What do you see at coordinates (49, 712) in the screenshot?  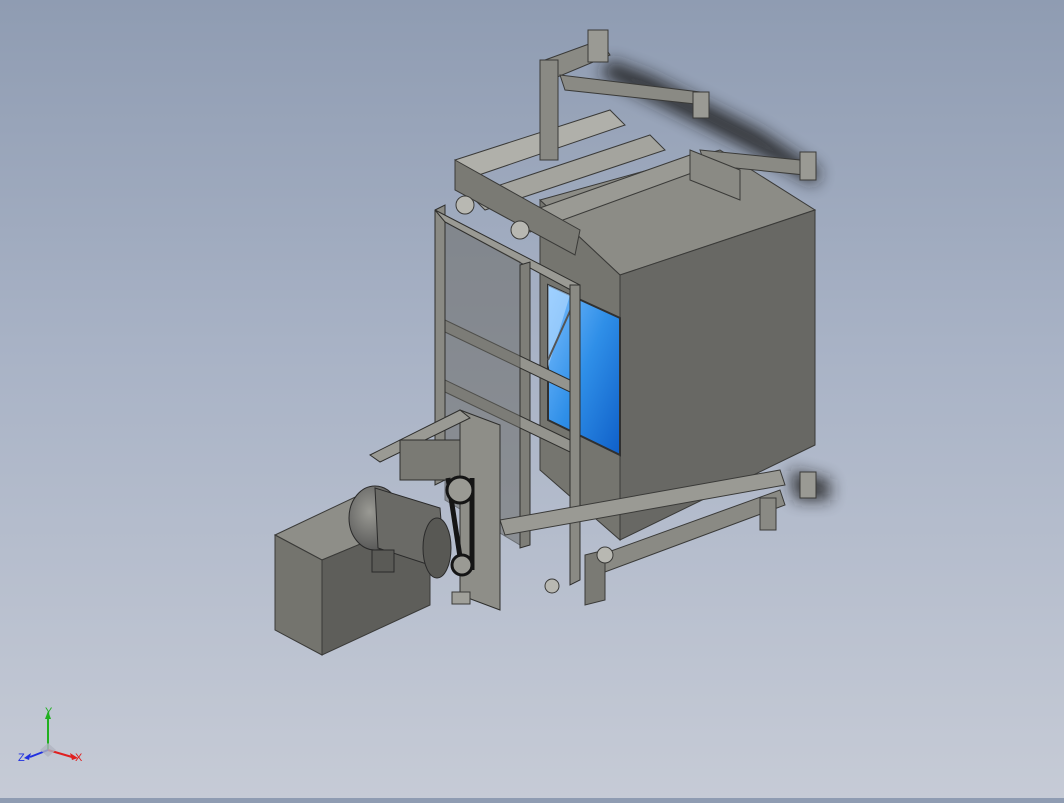 I see `triad-y-label: Y` at bounding box center [49, 712].